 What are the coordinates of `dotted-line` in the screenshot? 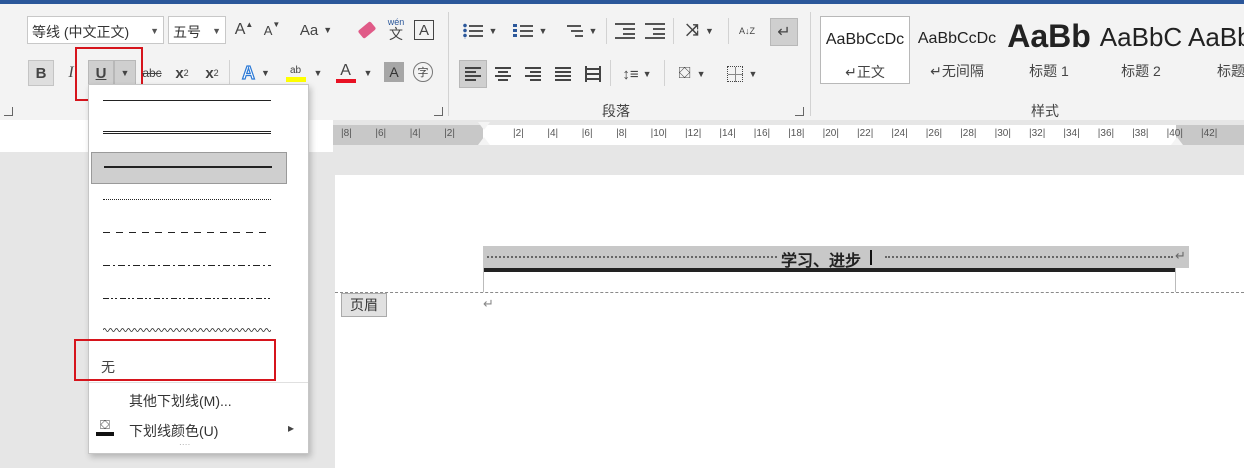 It's located at (187, 199).